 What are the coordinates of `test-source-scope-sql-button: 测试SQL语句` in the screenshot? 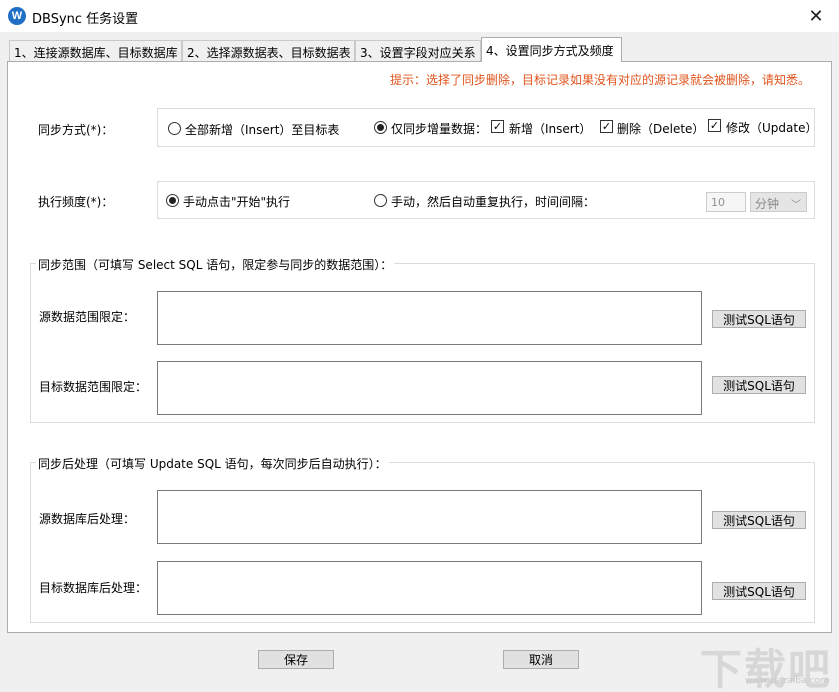 It's located at (759, 319).